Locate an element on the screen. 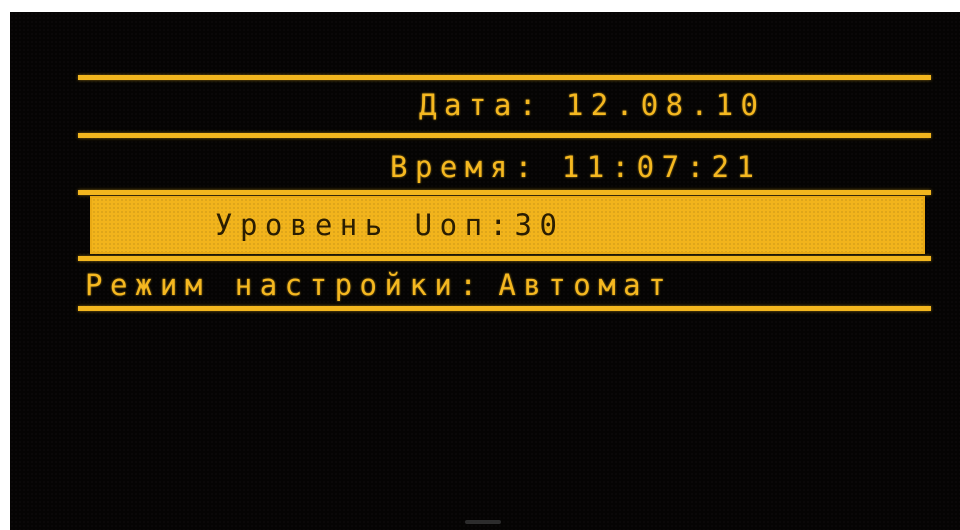 Image resolution: width=960 pixels, height=530 pixels. date-row: Дата: 12.08.10 is located at coordinates (592, 105).